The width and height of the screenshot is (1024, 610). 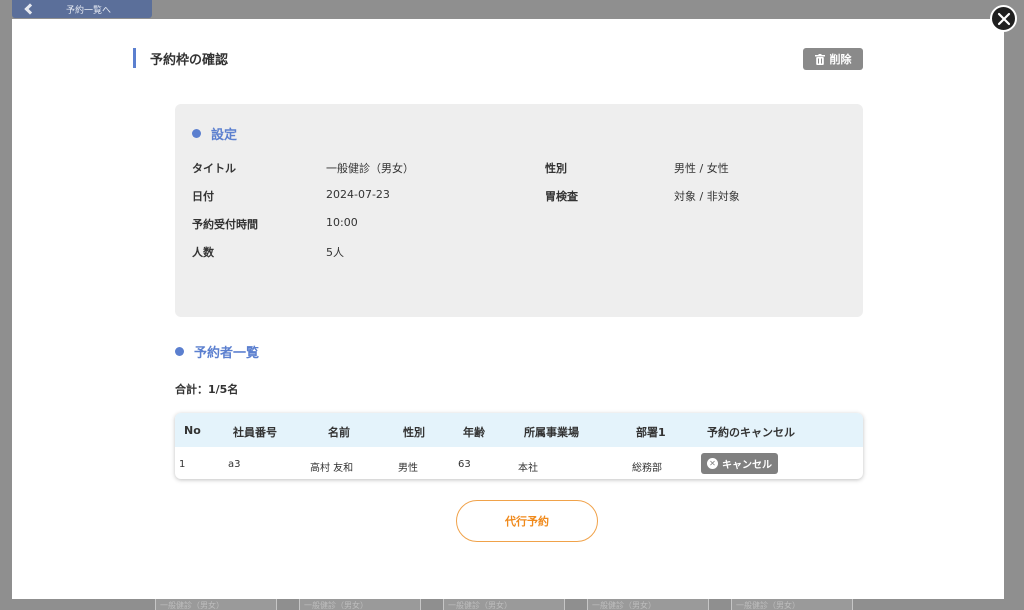 I want to click on settings-heading: 設定, so click(x=214, y=133).